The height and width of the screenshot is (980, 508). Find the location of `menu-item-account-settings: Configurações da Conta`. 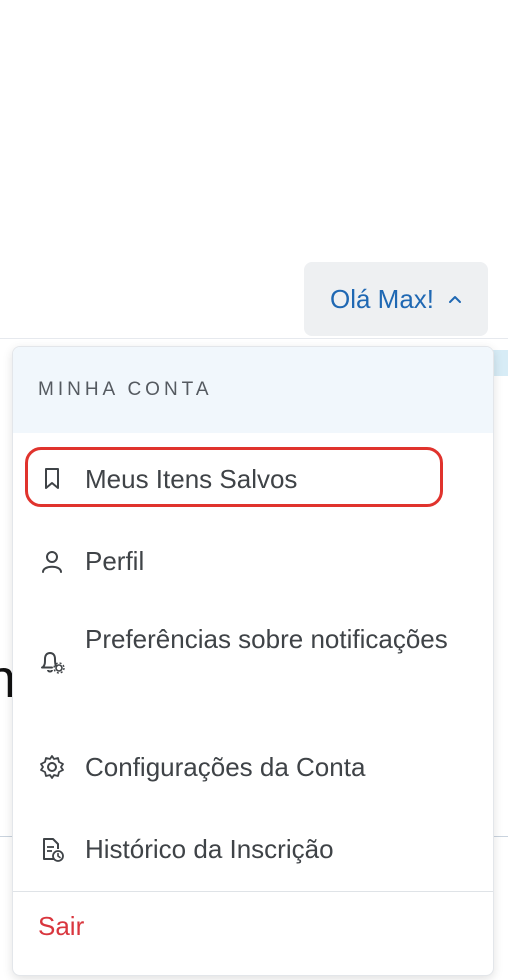

menu-item-account-settings: Configurações da Conta is located at coordinates (253, 768).